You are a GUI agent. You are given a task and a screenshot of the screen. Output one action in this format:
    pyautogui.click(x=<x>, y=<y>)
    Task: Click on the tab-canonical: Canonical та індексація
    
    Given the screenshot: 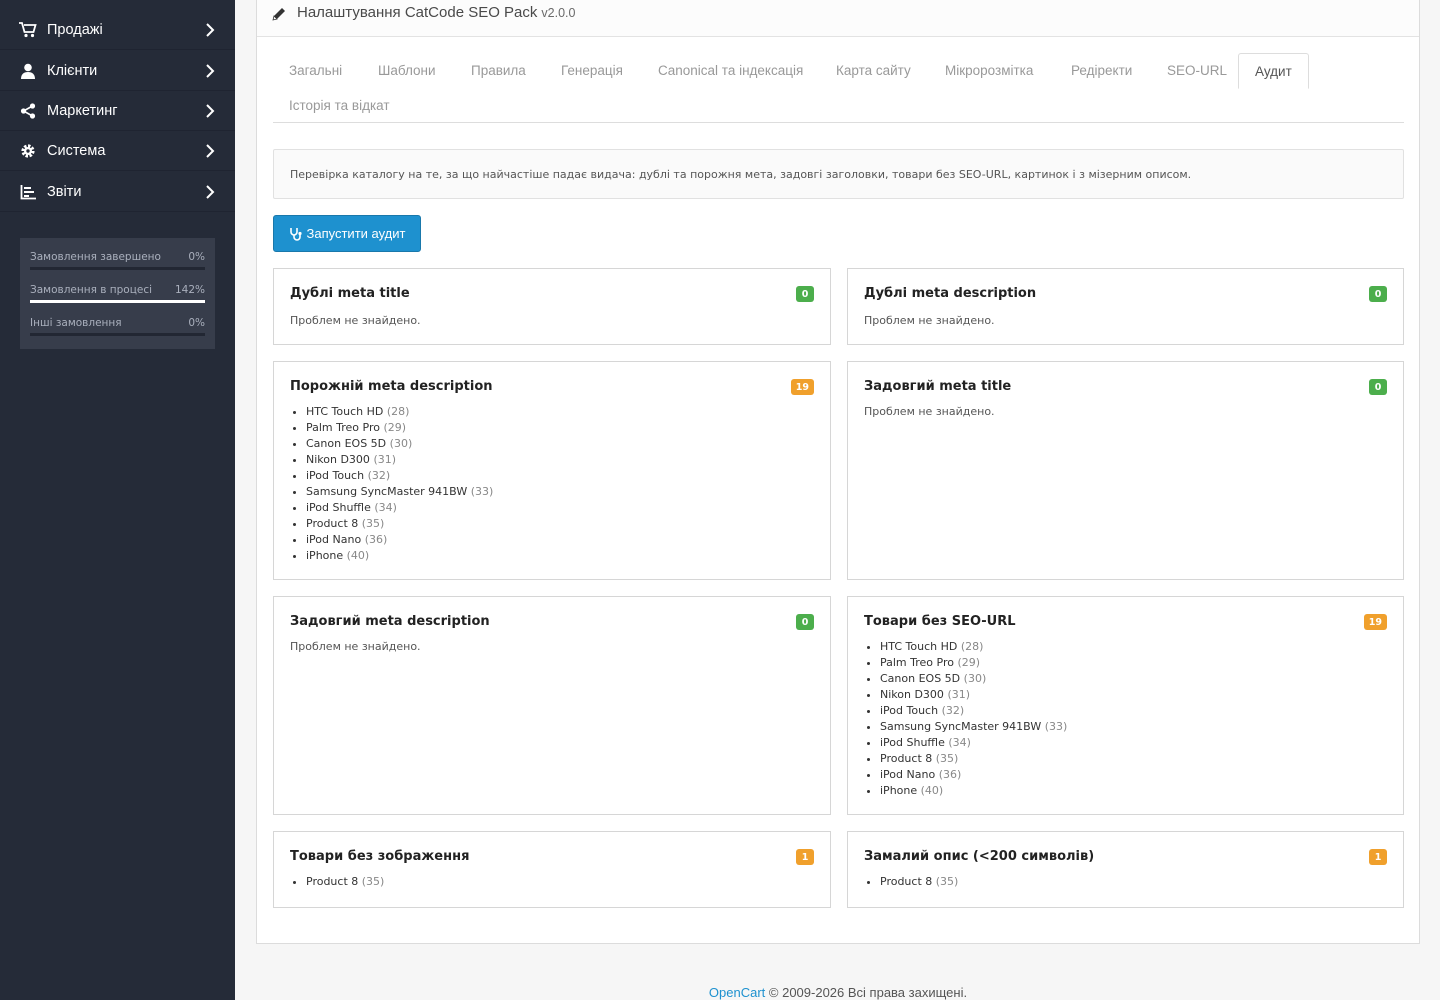 What is the action you would take?
    pyautogui.click(x=730, y=71)
    